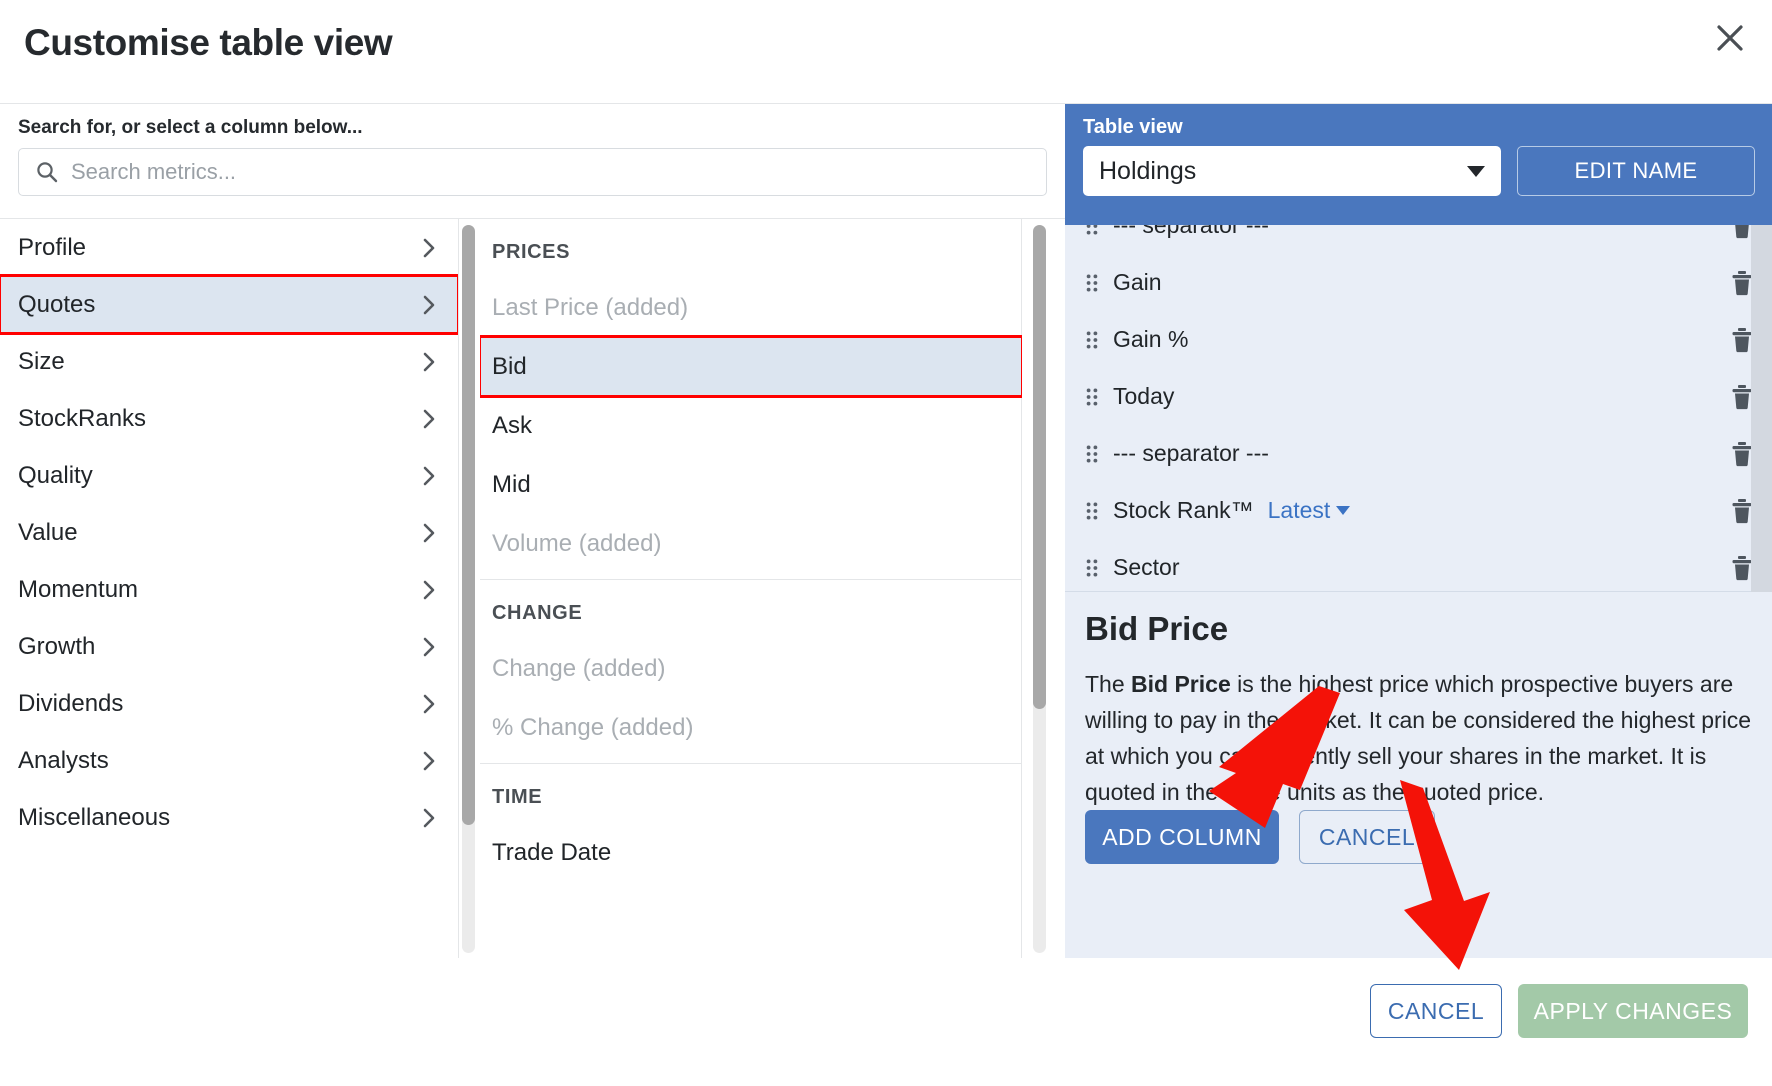 The width and height of the screenshot is (1772, 1086). I want to click on apply-changes-button: APPLY CHANGES, so click(1633, 1011).